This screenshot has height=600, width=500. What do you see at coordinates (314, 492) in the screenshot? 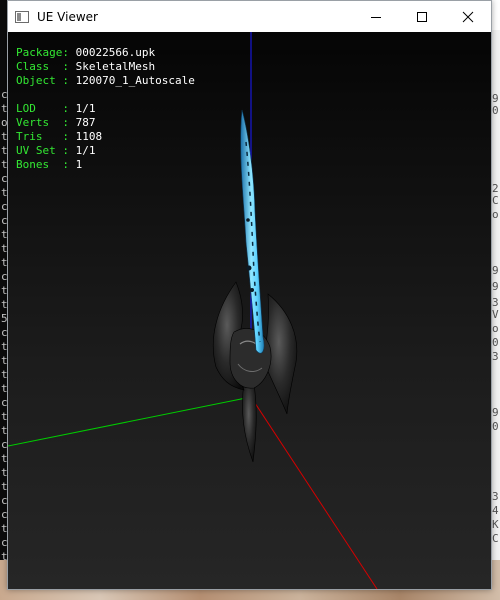
I see `x-axis-line` at bounding box center [314, 492].